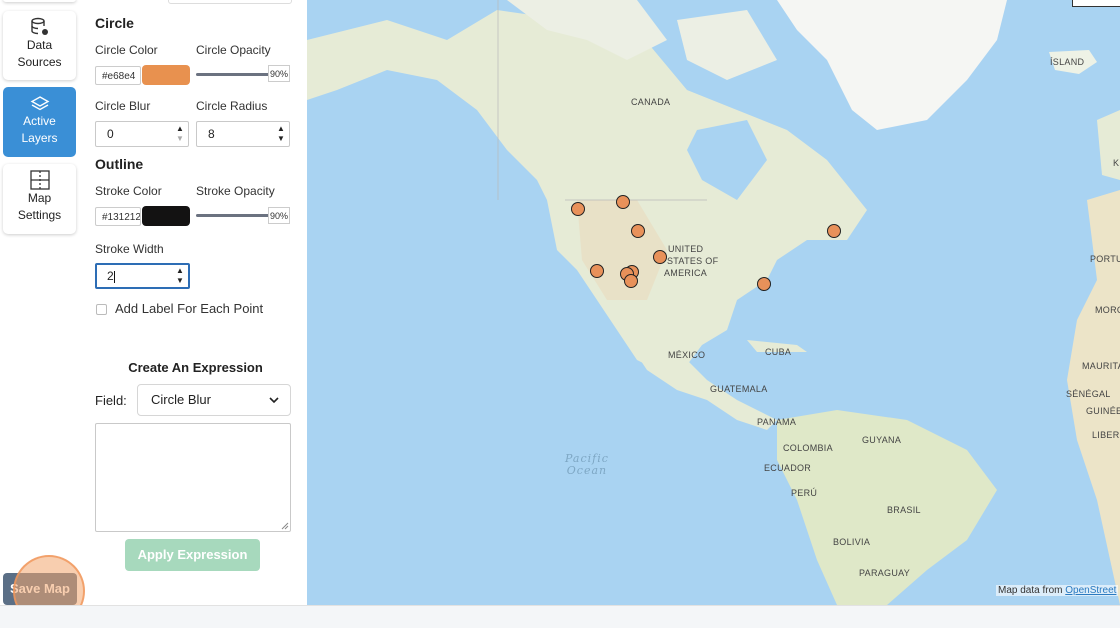  Describe the element at coordinates (39, 62) in the screenshot. I see `nav-label-line2: Sources` at that location.